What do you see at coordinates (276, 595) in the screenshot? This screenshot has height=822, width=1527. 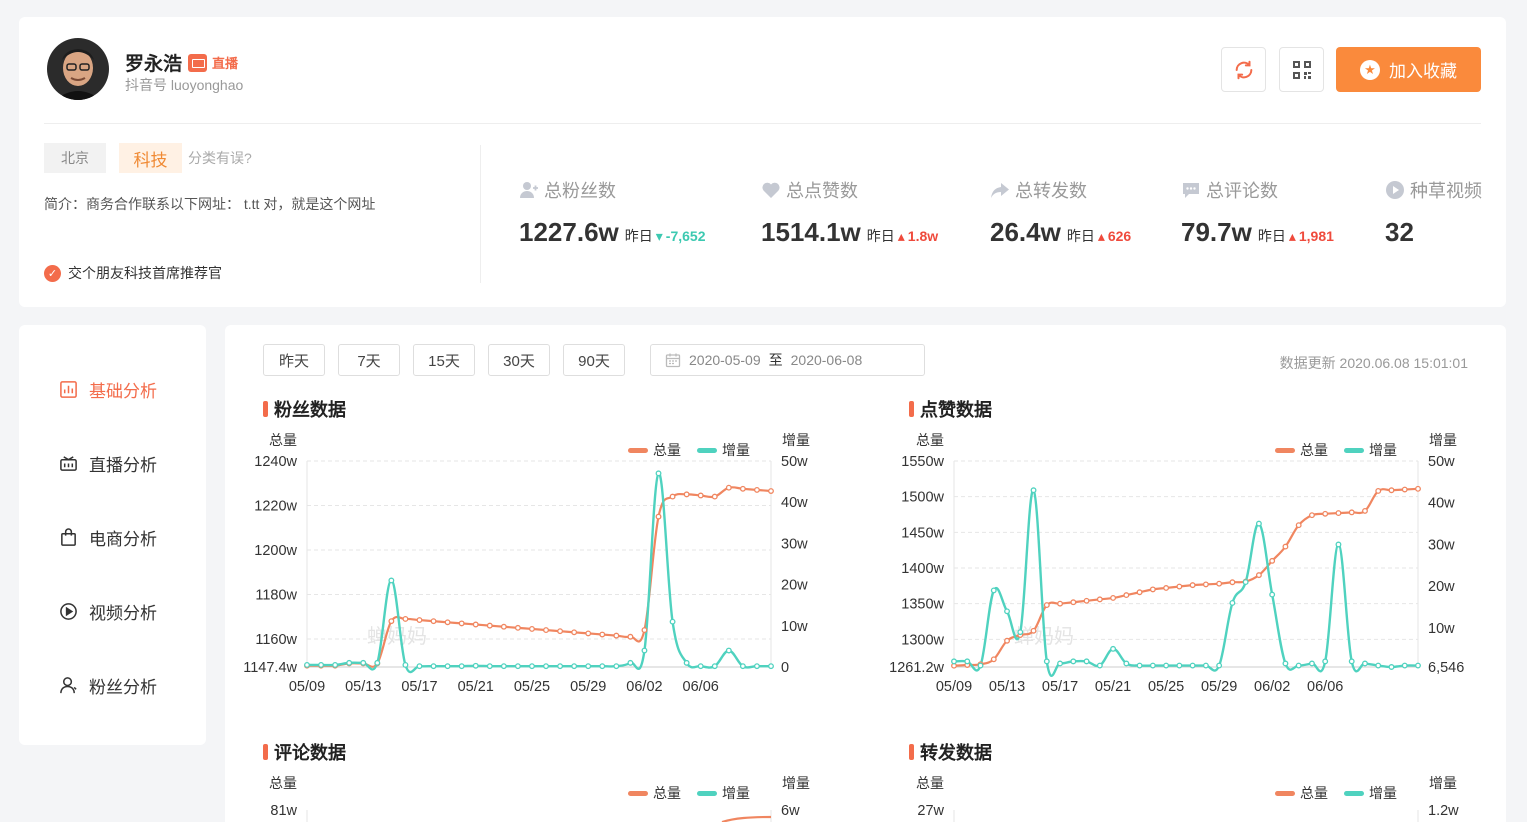 I see `left-tick-label: 1180w` at bounding box center [276, 595].